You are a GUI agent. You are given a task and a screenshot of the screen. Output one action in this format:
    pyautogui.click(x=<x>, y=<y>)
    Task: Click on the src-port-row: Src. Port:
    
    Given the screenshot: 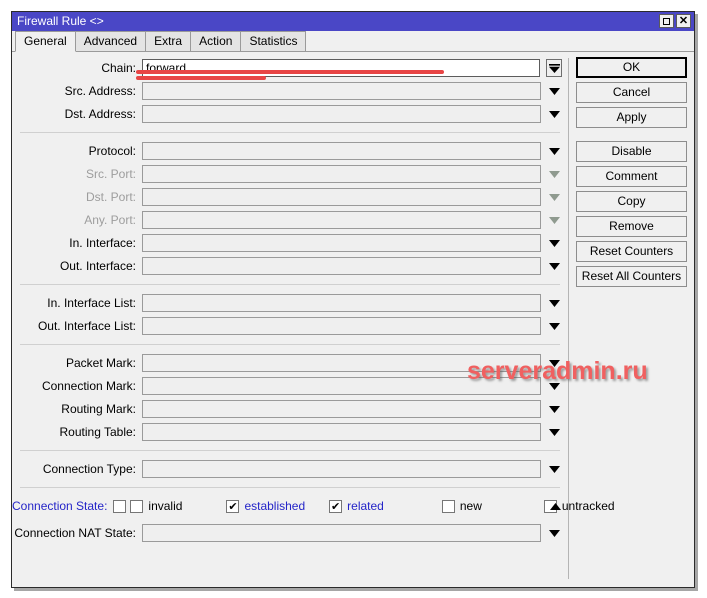 What is the action you would take?
    pyautogui.click(x=290, y=174)
    